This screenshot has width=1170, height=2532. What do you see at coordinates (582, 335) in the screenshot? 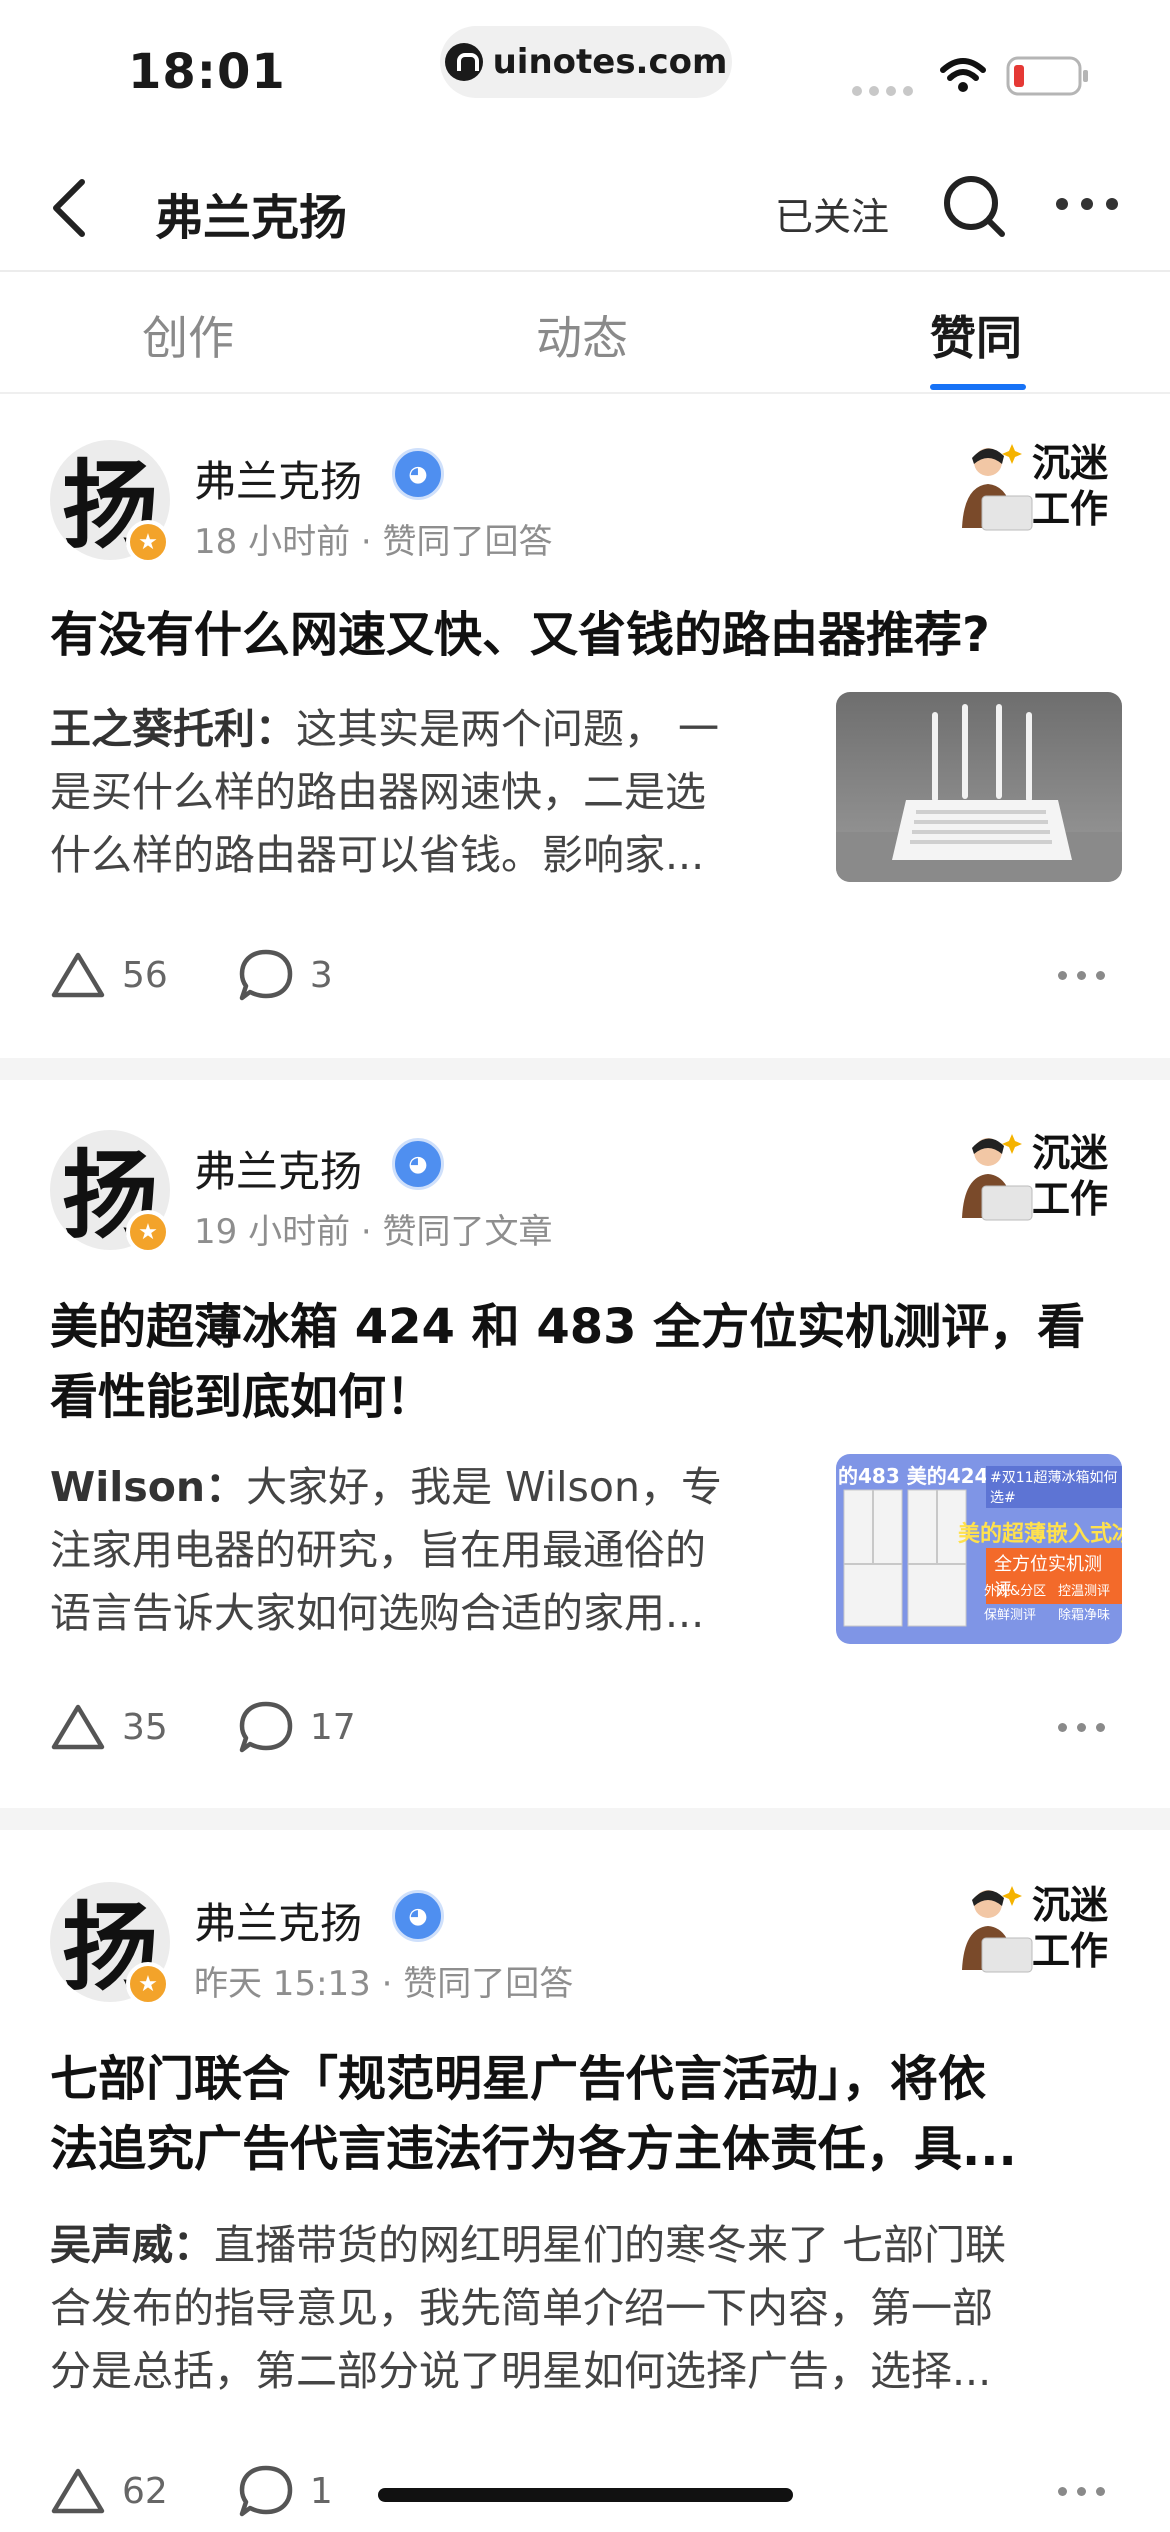
I see `tab-activity: 动态` at bounding box center [582, 335].